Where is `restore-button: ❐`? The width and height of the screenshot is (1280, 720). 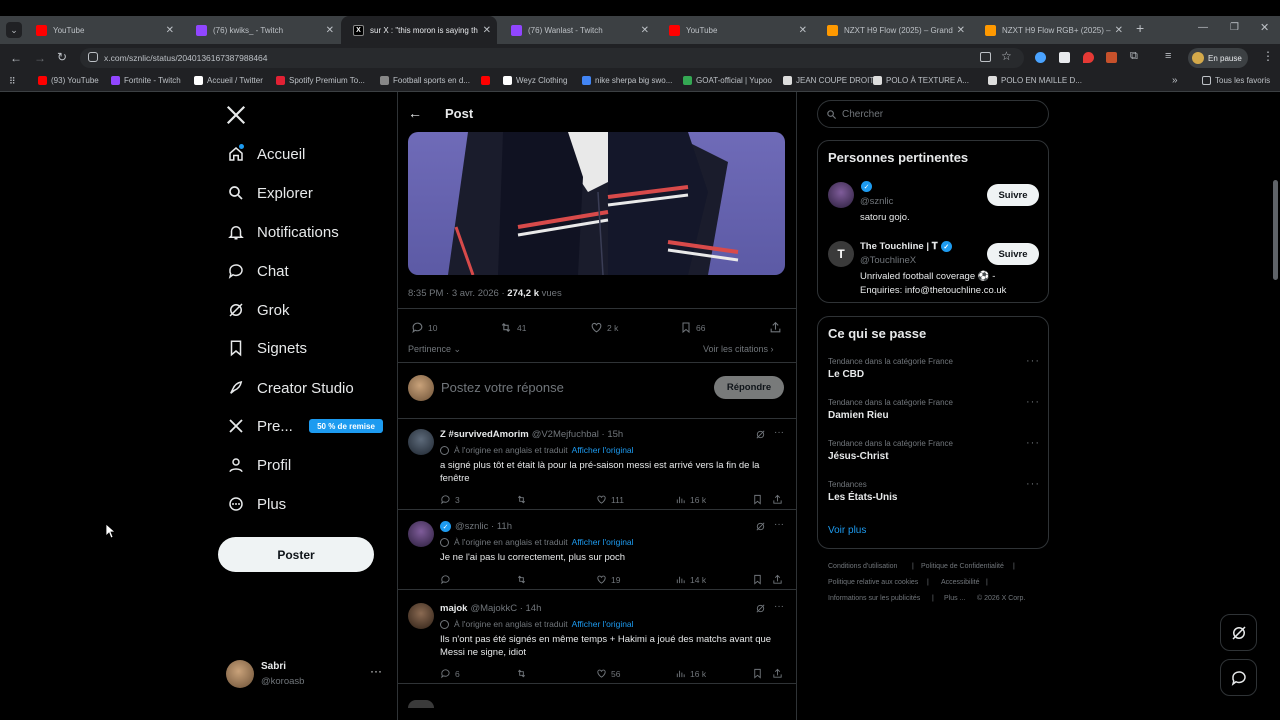
restore-button: ❐ is located at coordinates (1234, 27).